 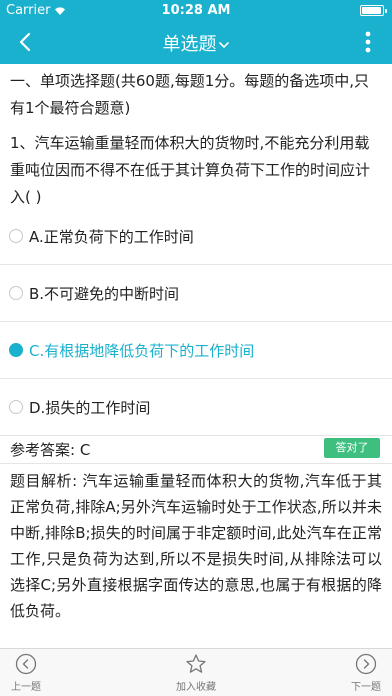 I want to click on tab-label: 下一题, so click(x=366, y=687).